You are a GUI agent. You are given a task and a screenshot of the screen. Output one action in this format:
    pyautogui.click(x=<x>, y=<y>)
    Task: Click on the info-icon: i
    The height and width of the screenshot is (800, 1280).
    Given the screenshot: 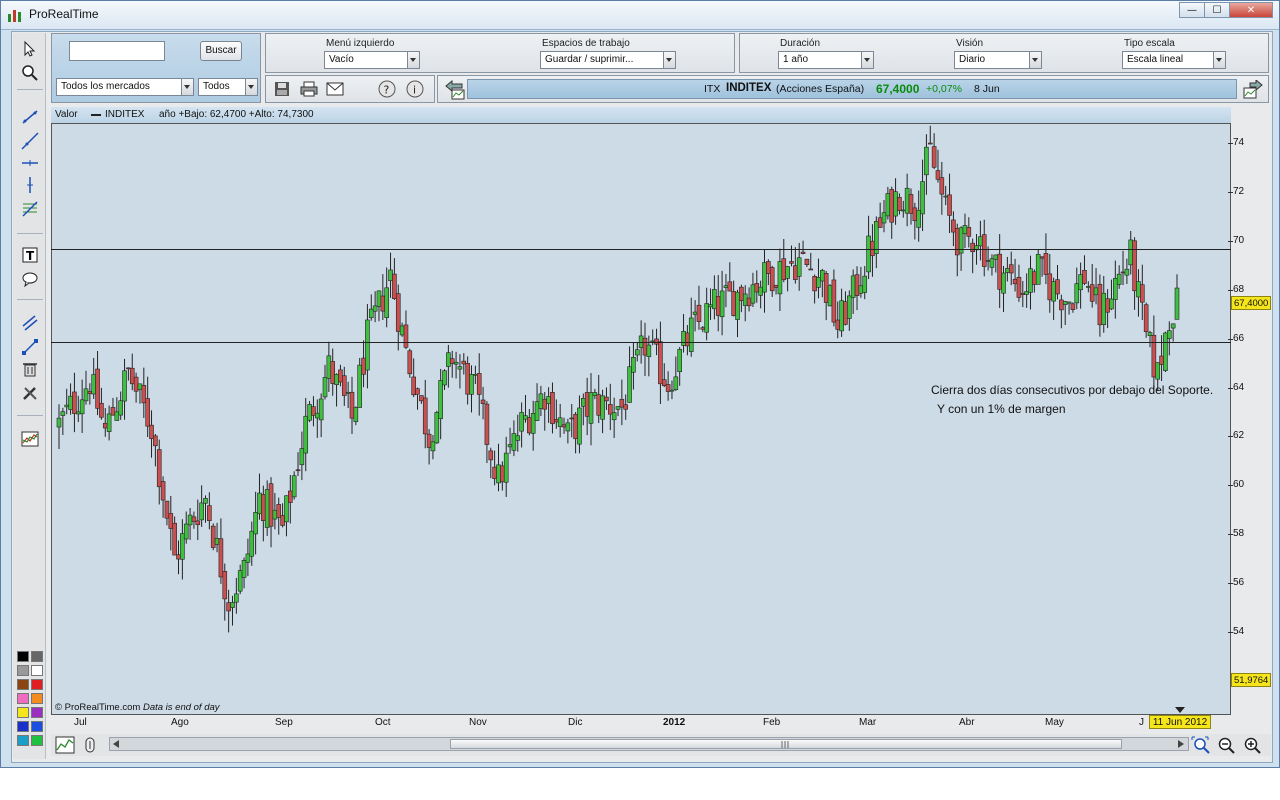 What is the action you would take?
    pyautogui.click(x=415, y=89)
    